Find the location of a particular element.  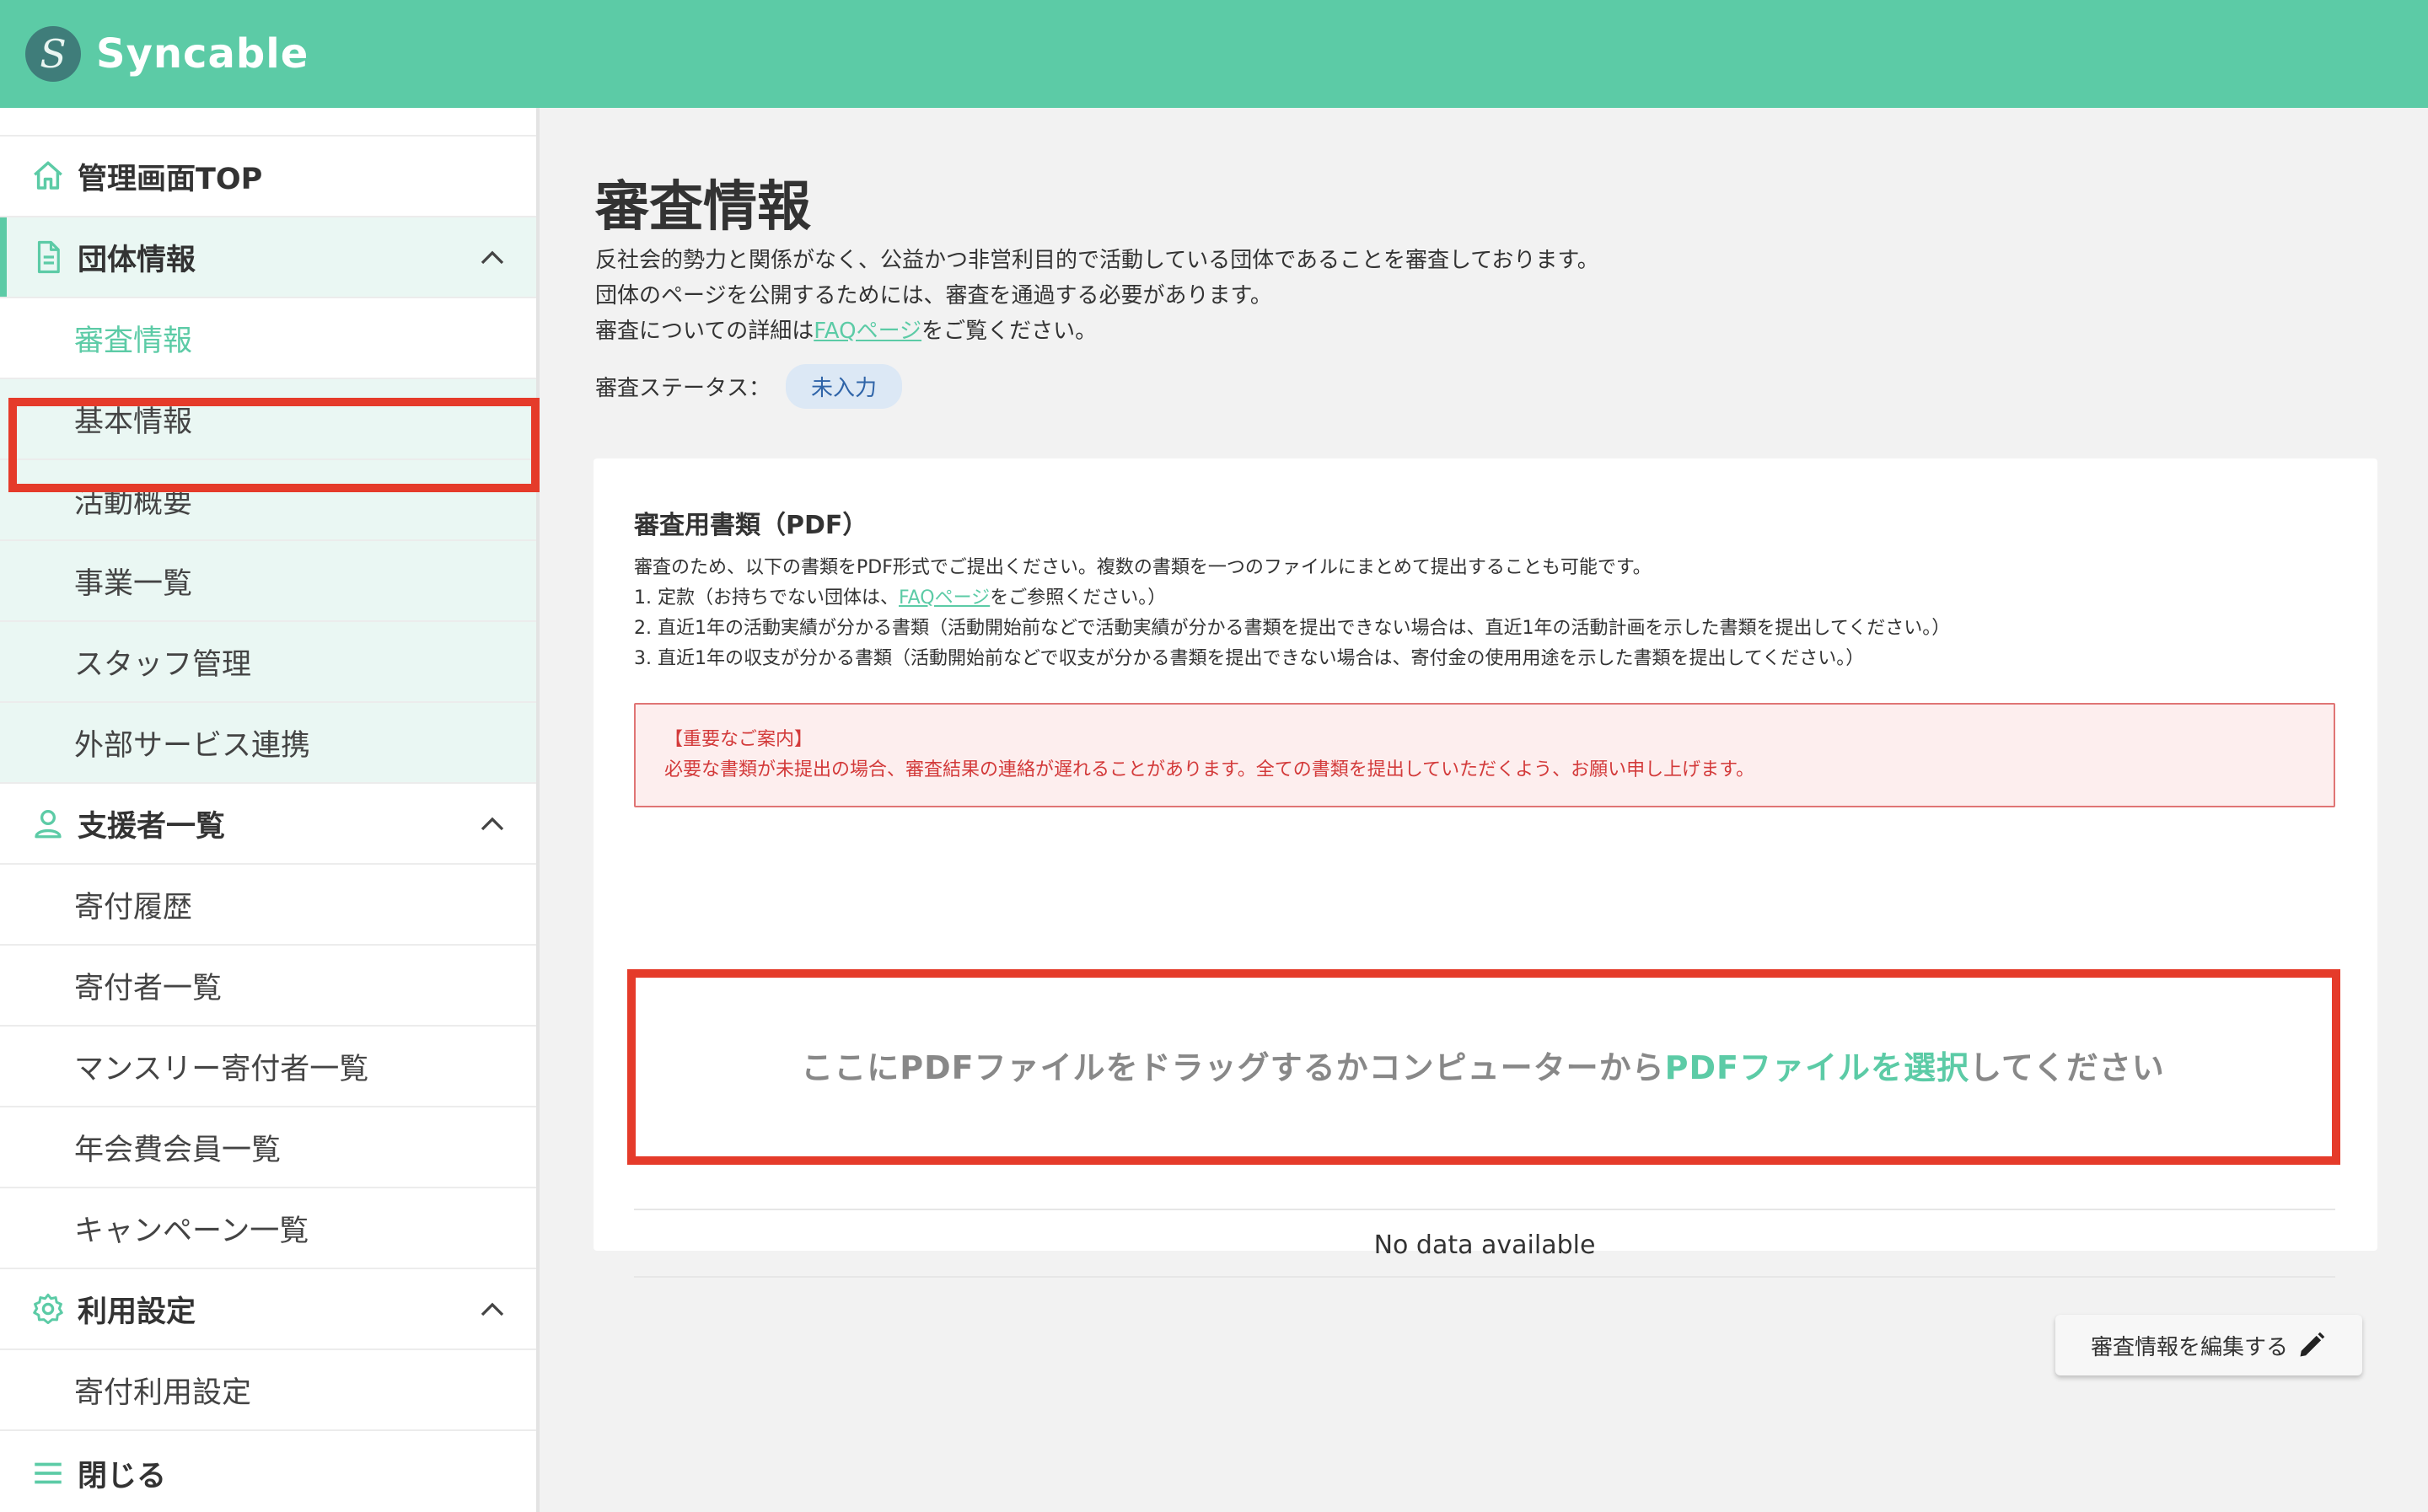

sidebar-item-donation-history: 寄付履歴 is located at coordinates (268, 906).